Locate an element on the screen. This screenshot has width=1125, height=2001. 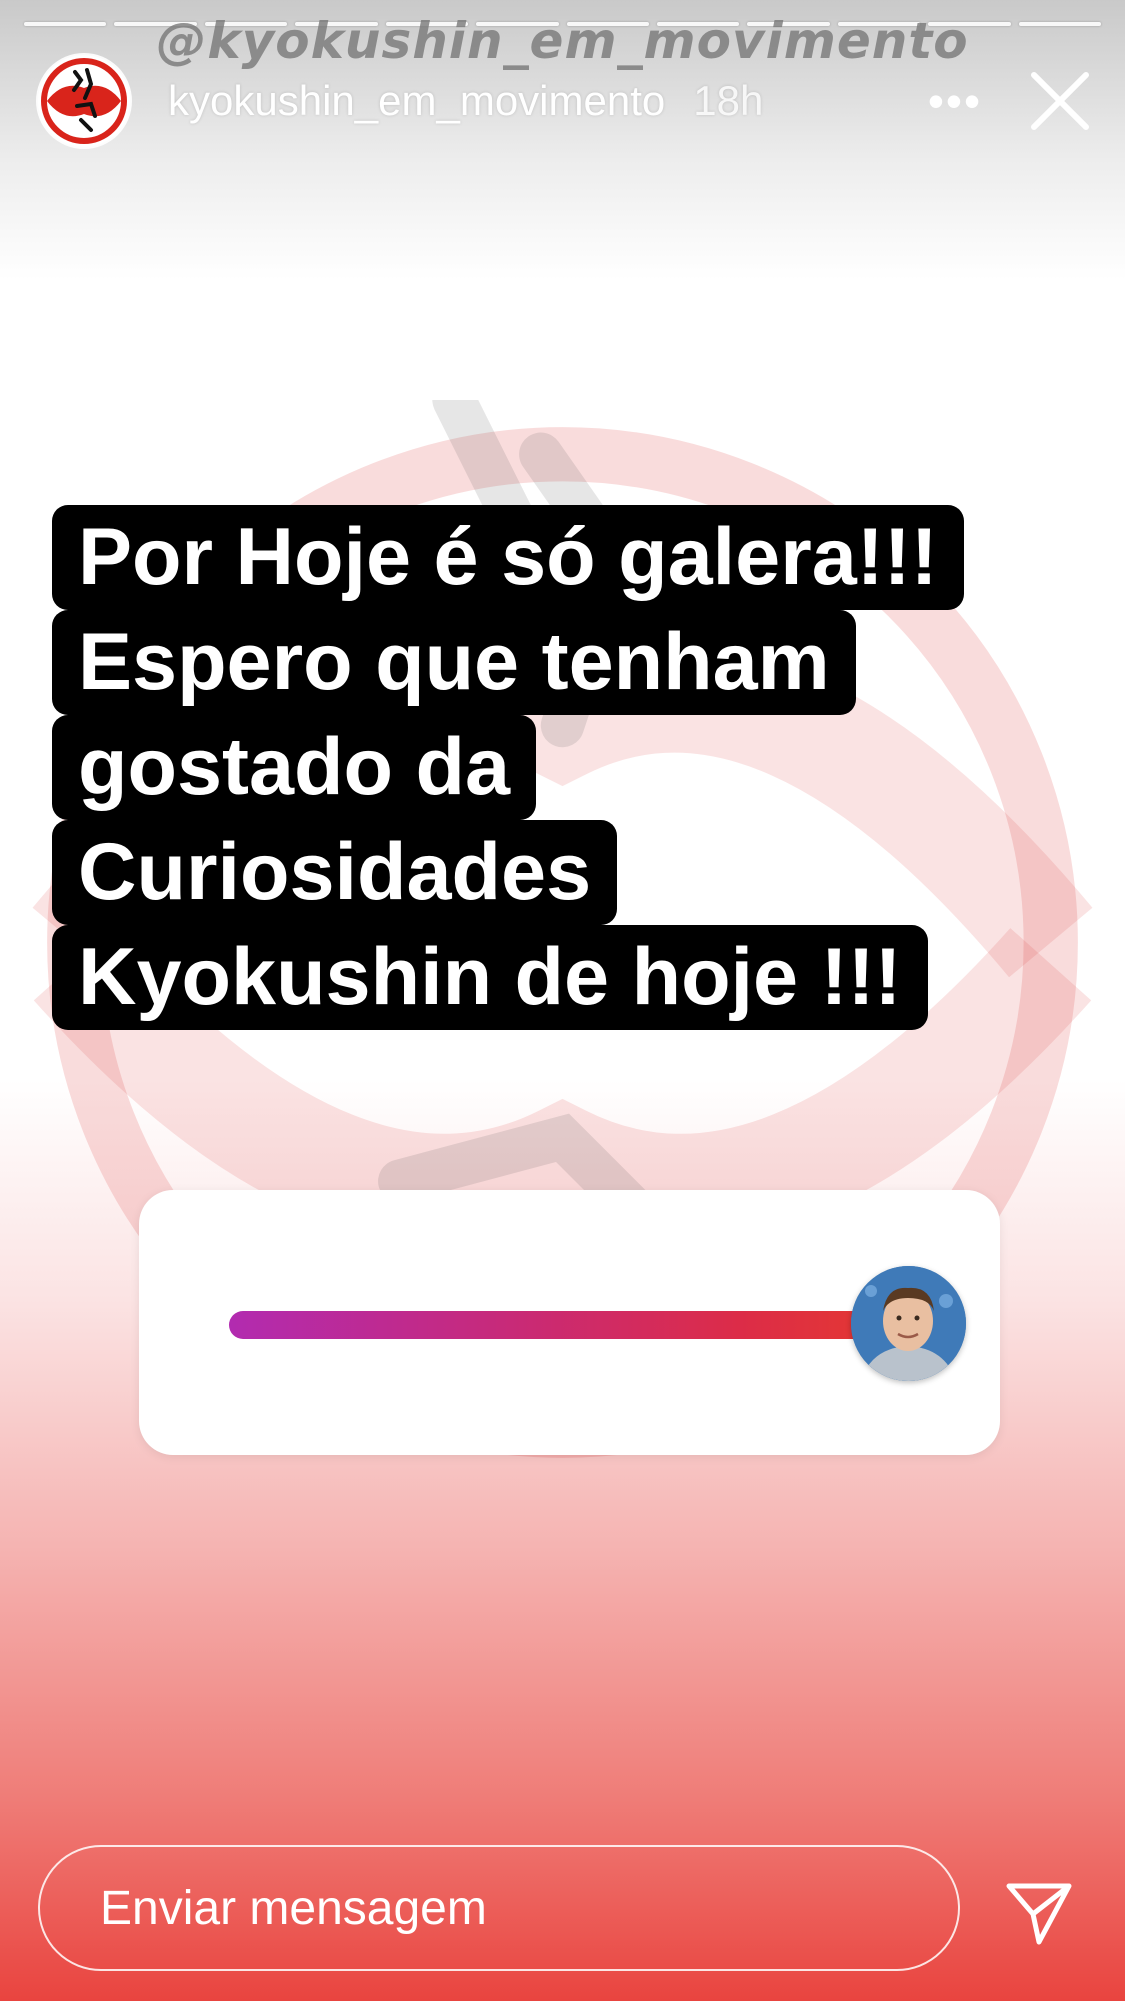
person-photo-icon is located at coordinates (908, 1323).